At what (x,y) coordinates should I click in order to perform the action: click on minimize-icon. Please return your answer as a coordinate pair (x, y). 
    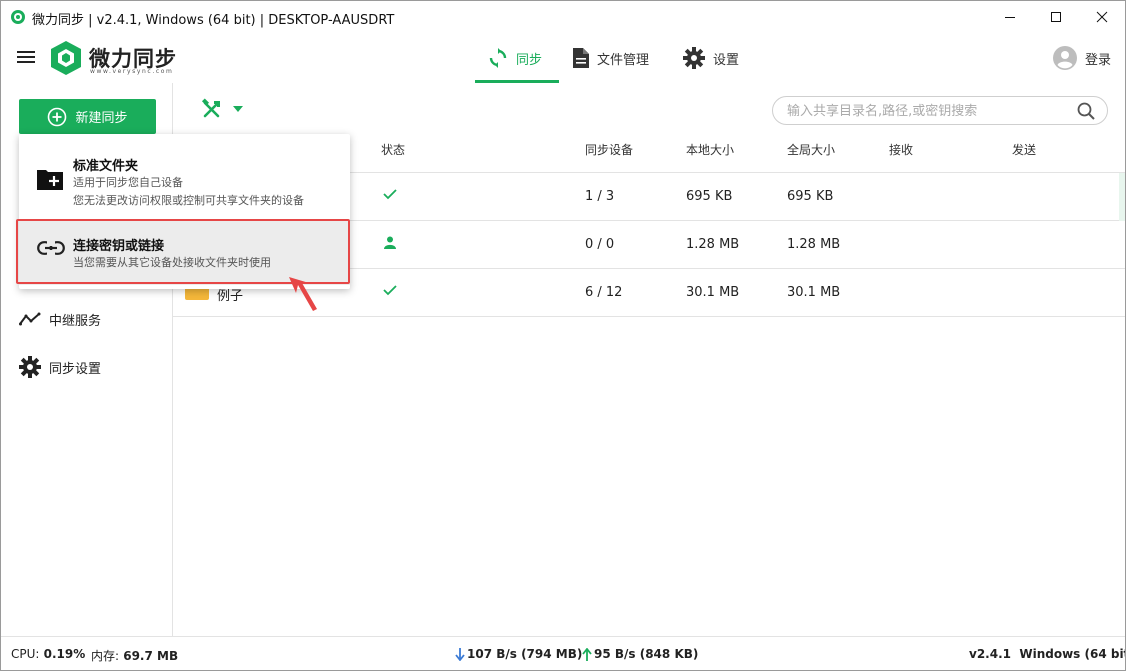
    Looking at the image, I should click on (1010, 17).